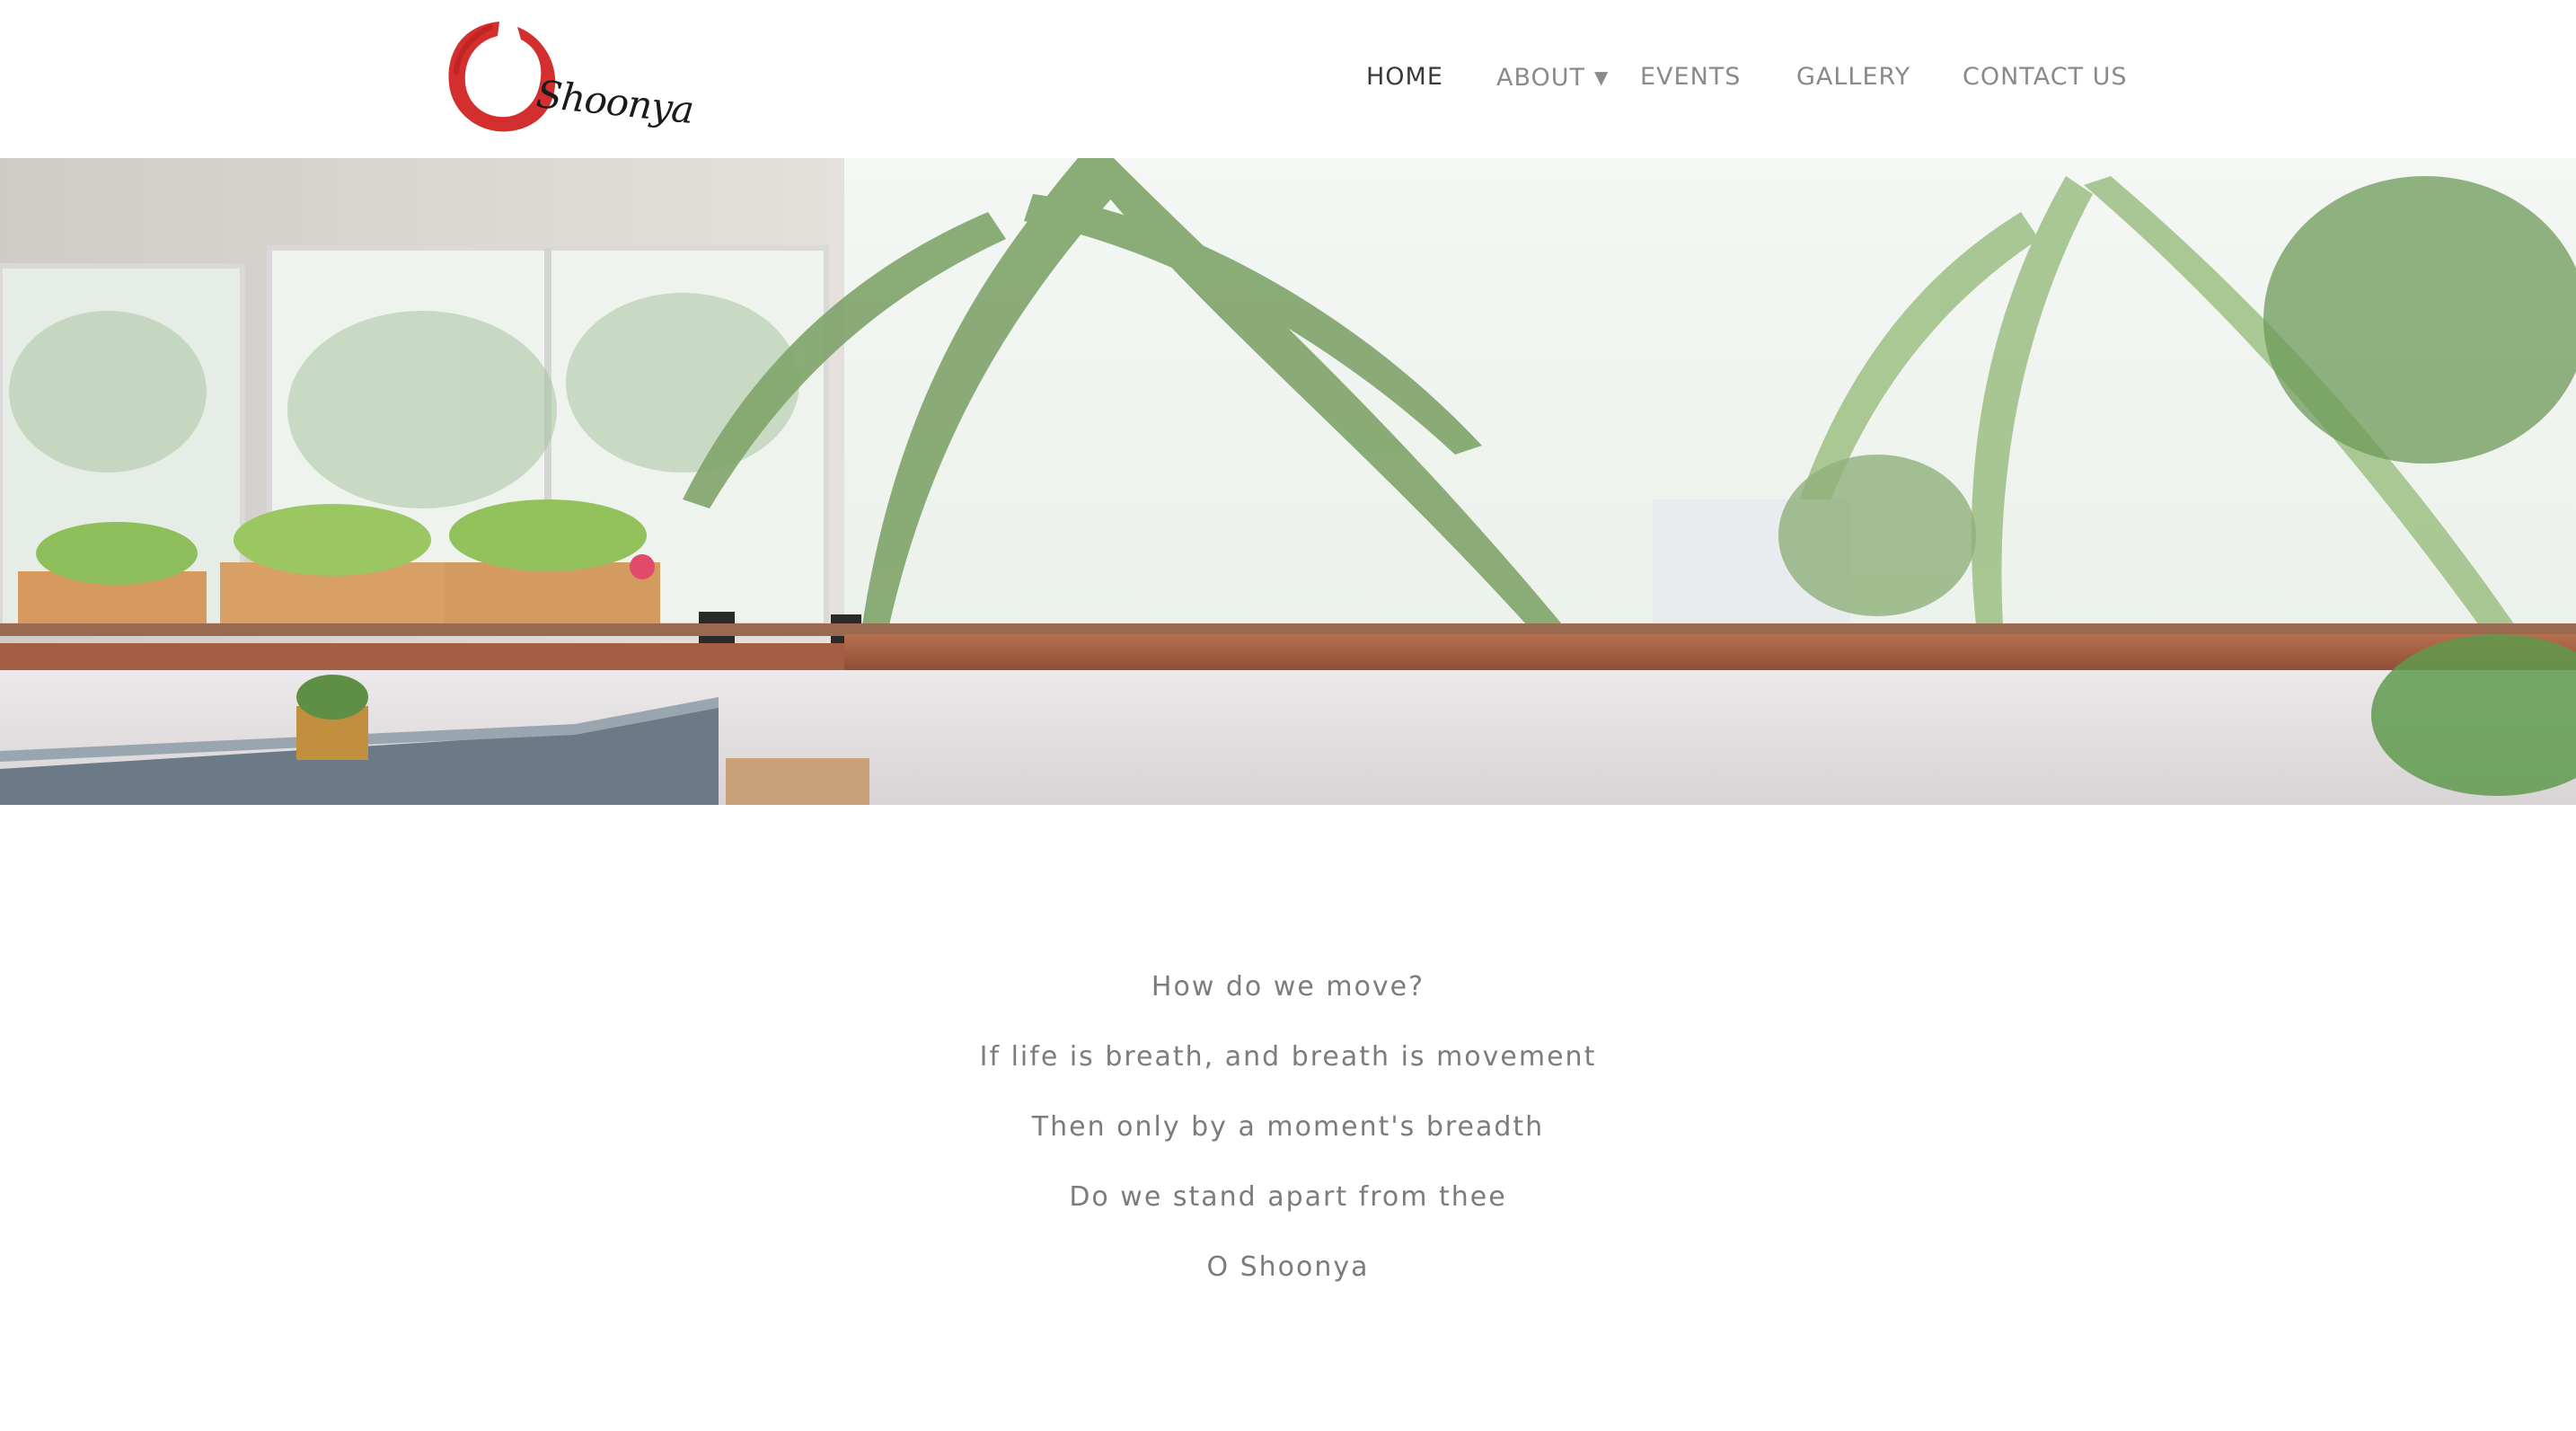 This screenshot has height=1431, width=2576. Describe the element at coordinates (1853, 77) in the screenshot. I see `nav-gallery-link: GALLERY` at that location.